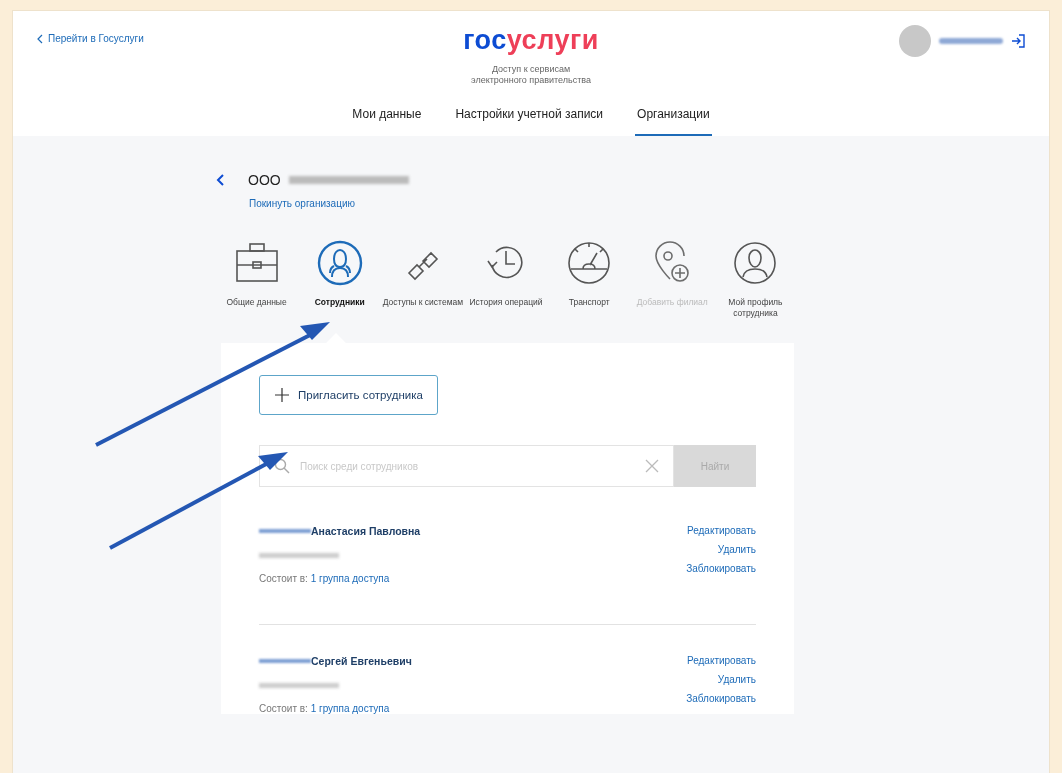 This screenshot has height=773, width=1062. I want to click on employee-name: Сергей Евгеньевич, so click(361, 661).